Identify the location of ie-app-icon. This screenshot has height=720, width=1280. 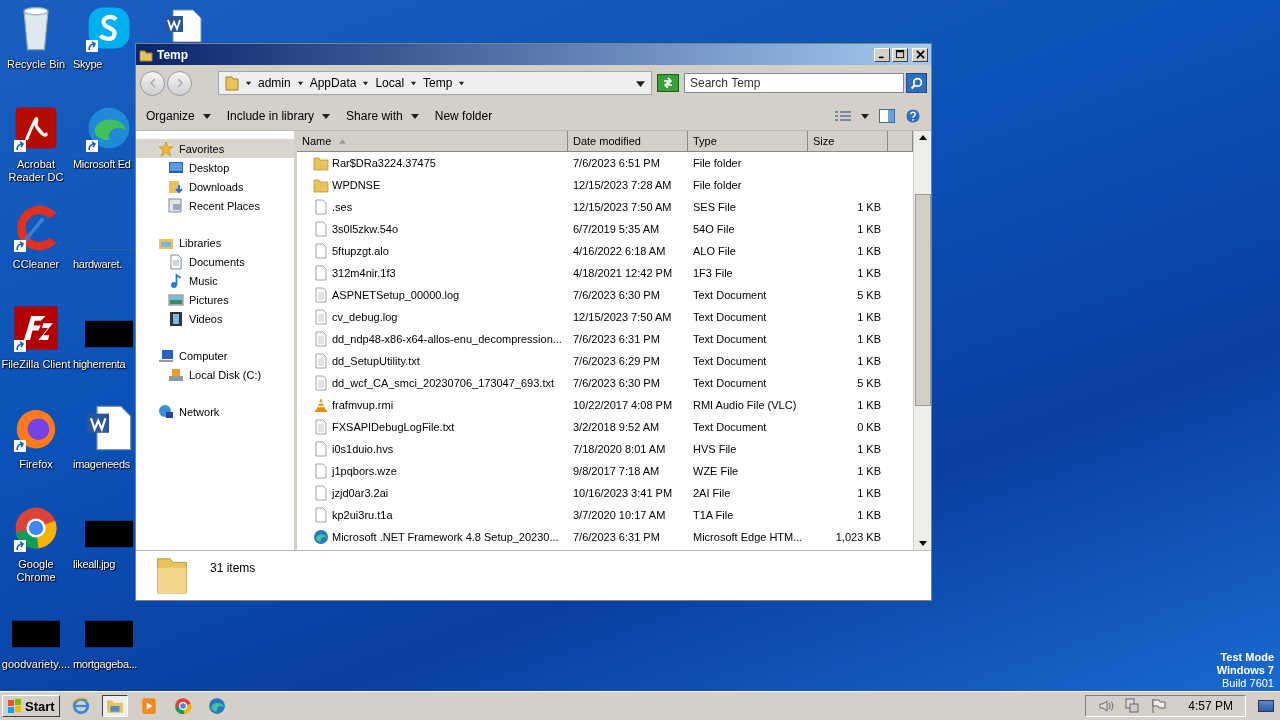
(80, 706).